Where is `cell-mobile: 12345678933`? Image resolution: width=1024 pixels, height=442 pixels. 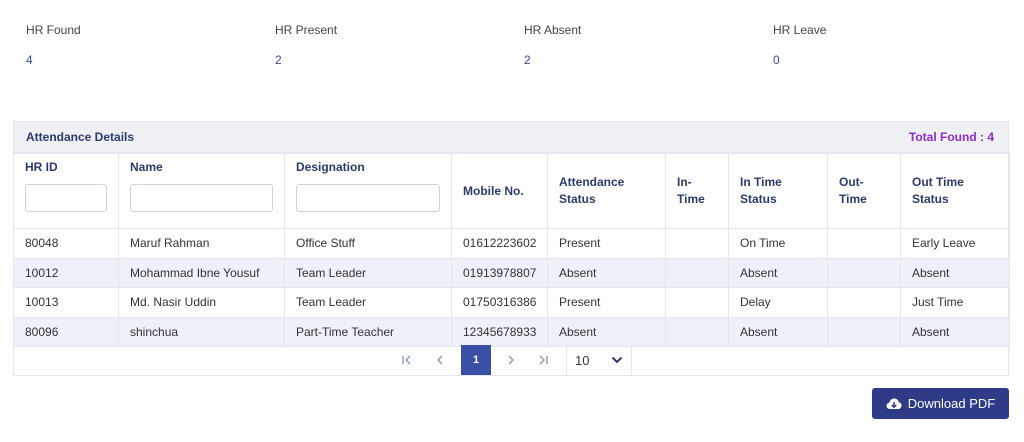
cell-mobile: 12345678933 is located at coordinates (499, 331).